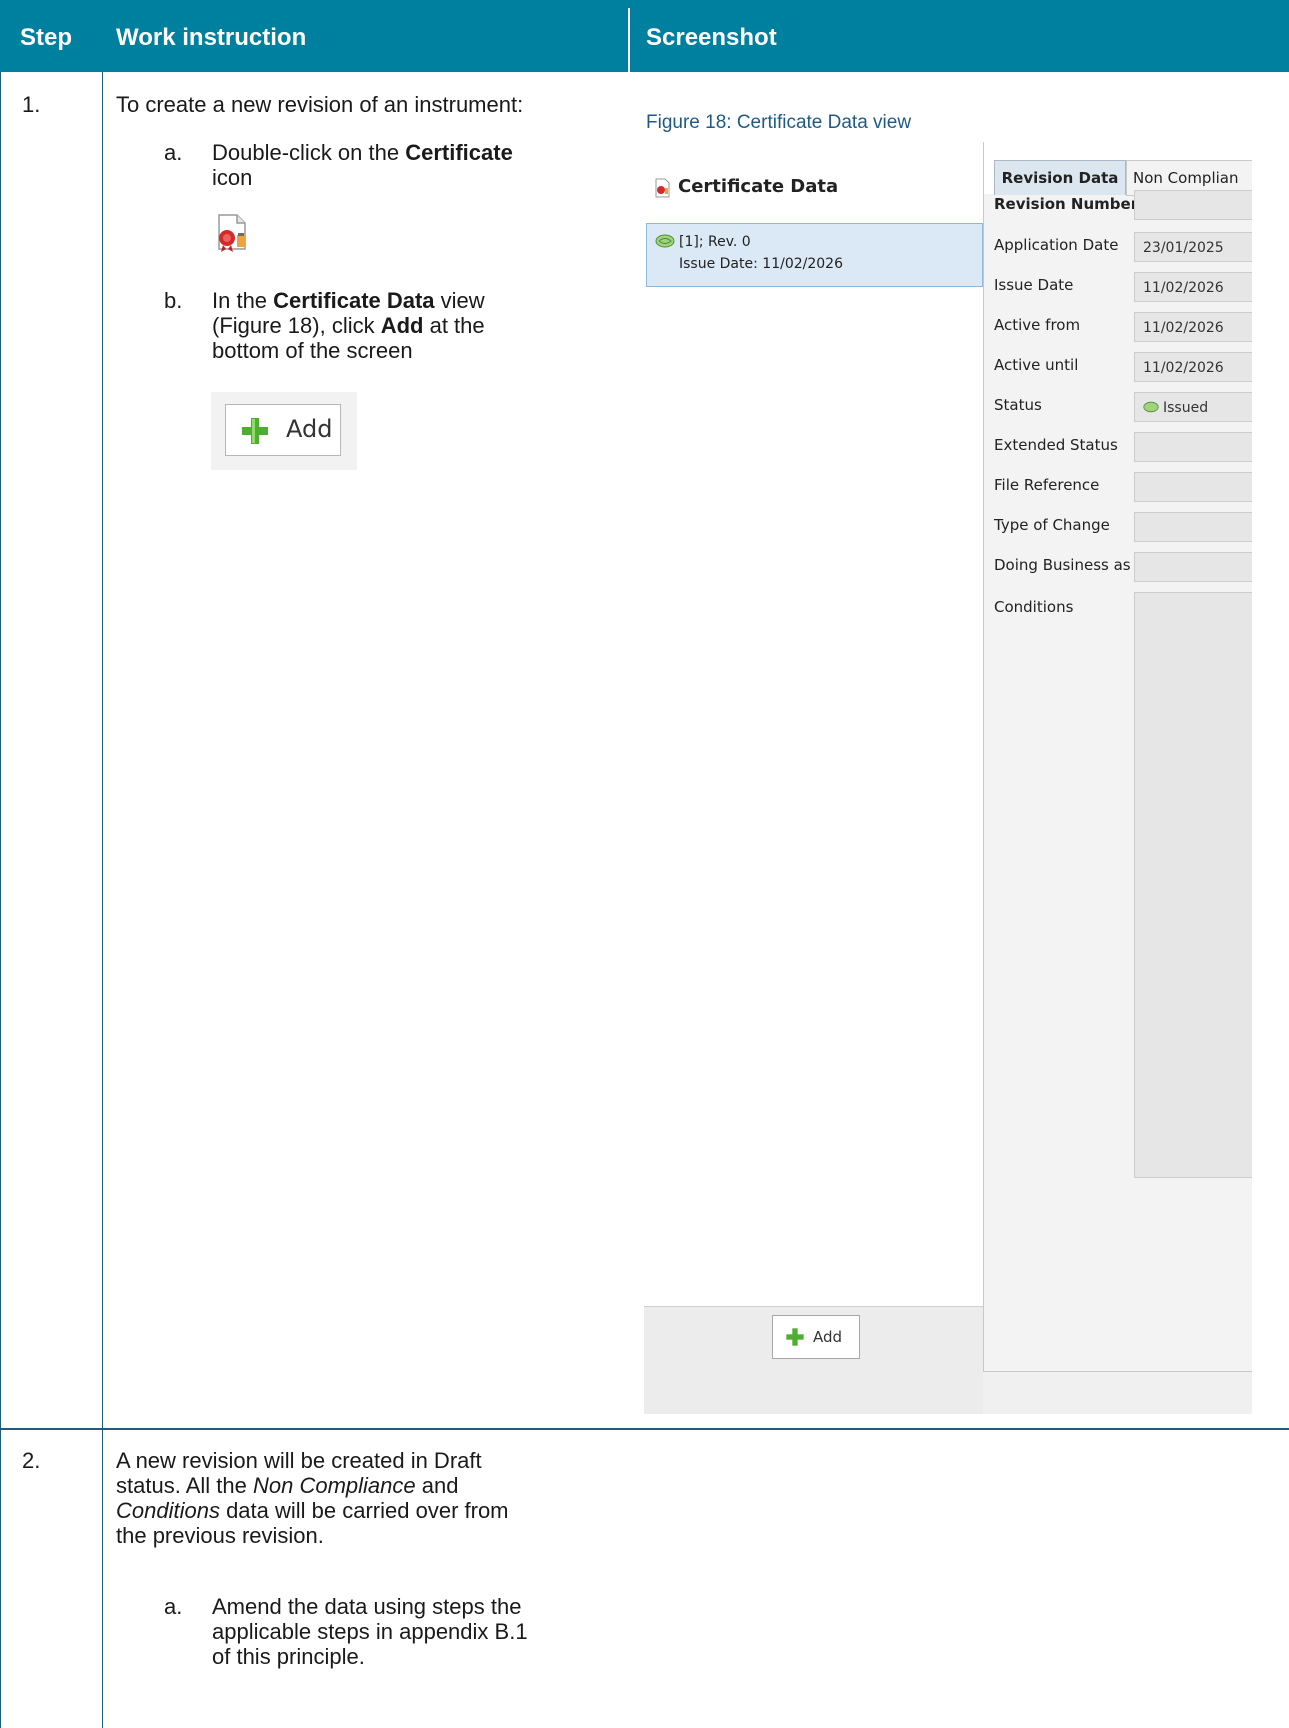  I want to click on add-label: Add, so click(309, 429).